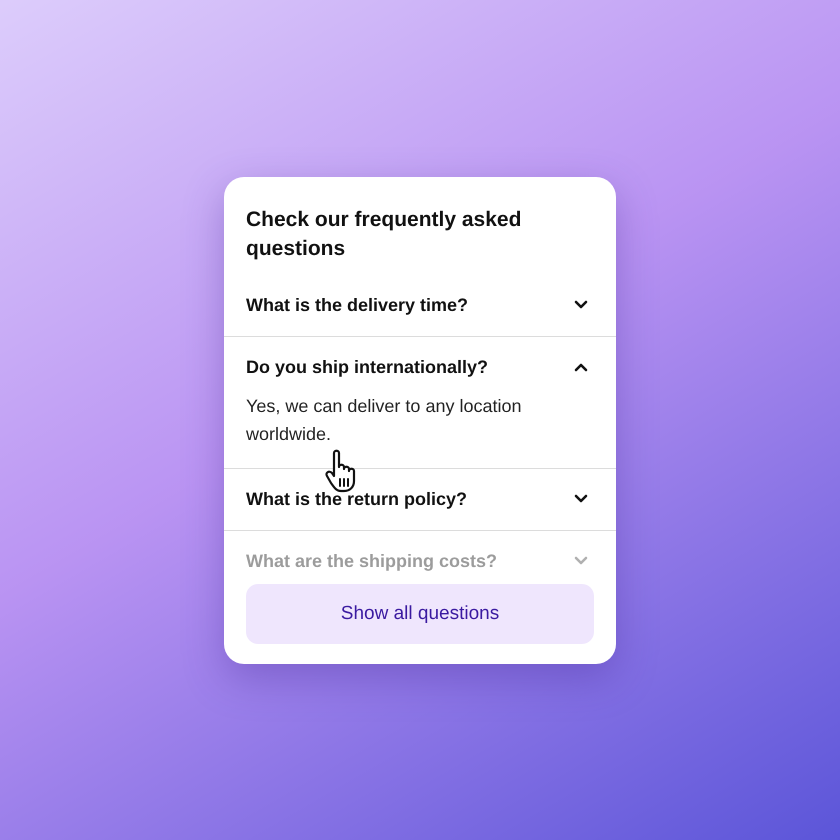 The width and height of the screenshot is (840, 840). I want to click on faq-answer: Yes, we can deliver to any location worldwide., so click(384, 420).